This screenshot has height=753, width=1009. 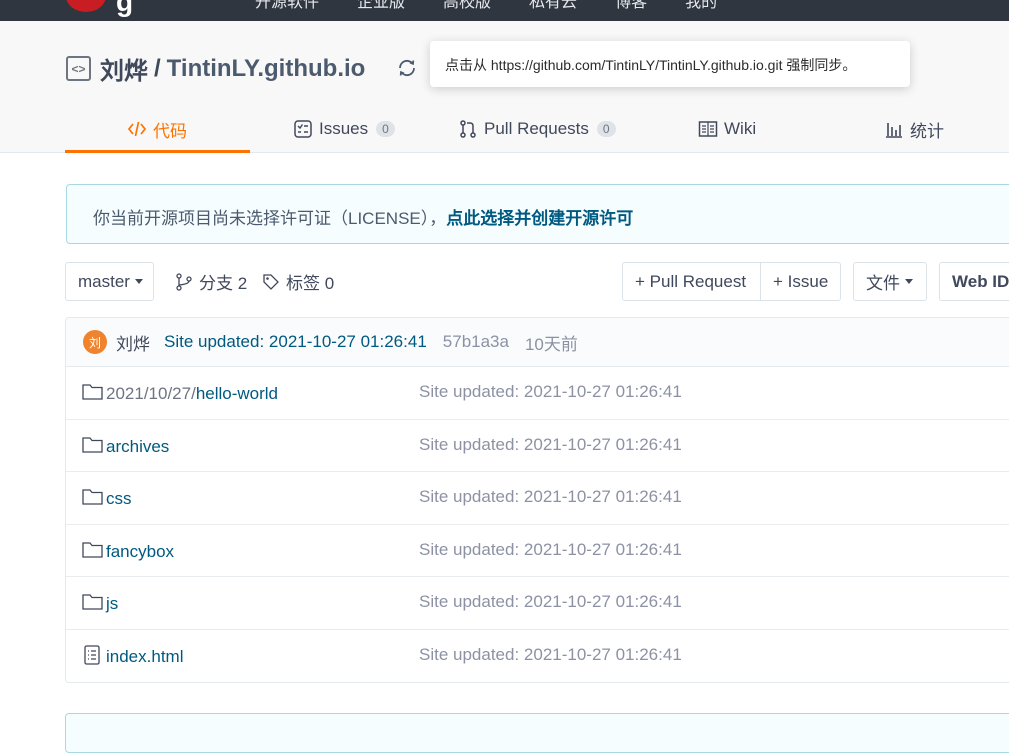 I want to click on tab-label: 统计, so click(x=927, y=131).